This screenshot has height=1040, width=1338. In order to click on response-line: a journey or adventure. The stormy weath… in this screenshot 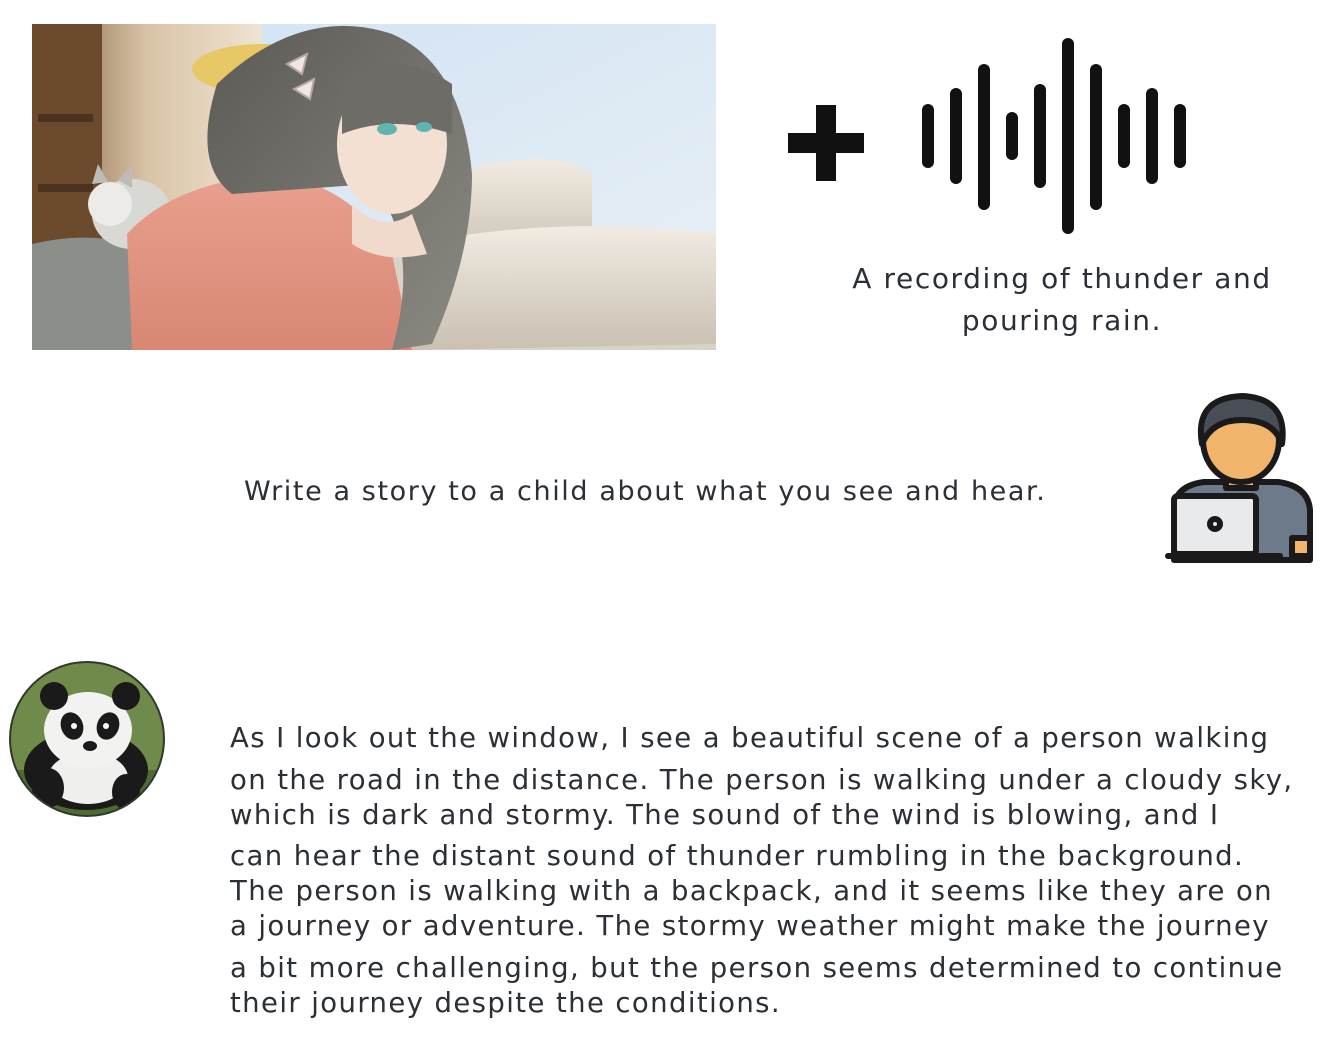, I will do `click(750, 926)`.